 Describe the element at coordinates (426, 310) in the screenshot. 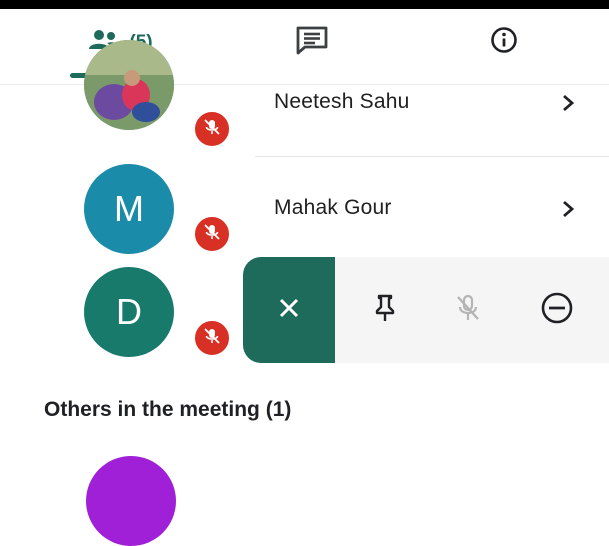

I see `participant-action-tray` at that location.